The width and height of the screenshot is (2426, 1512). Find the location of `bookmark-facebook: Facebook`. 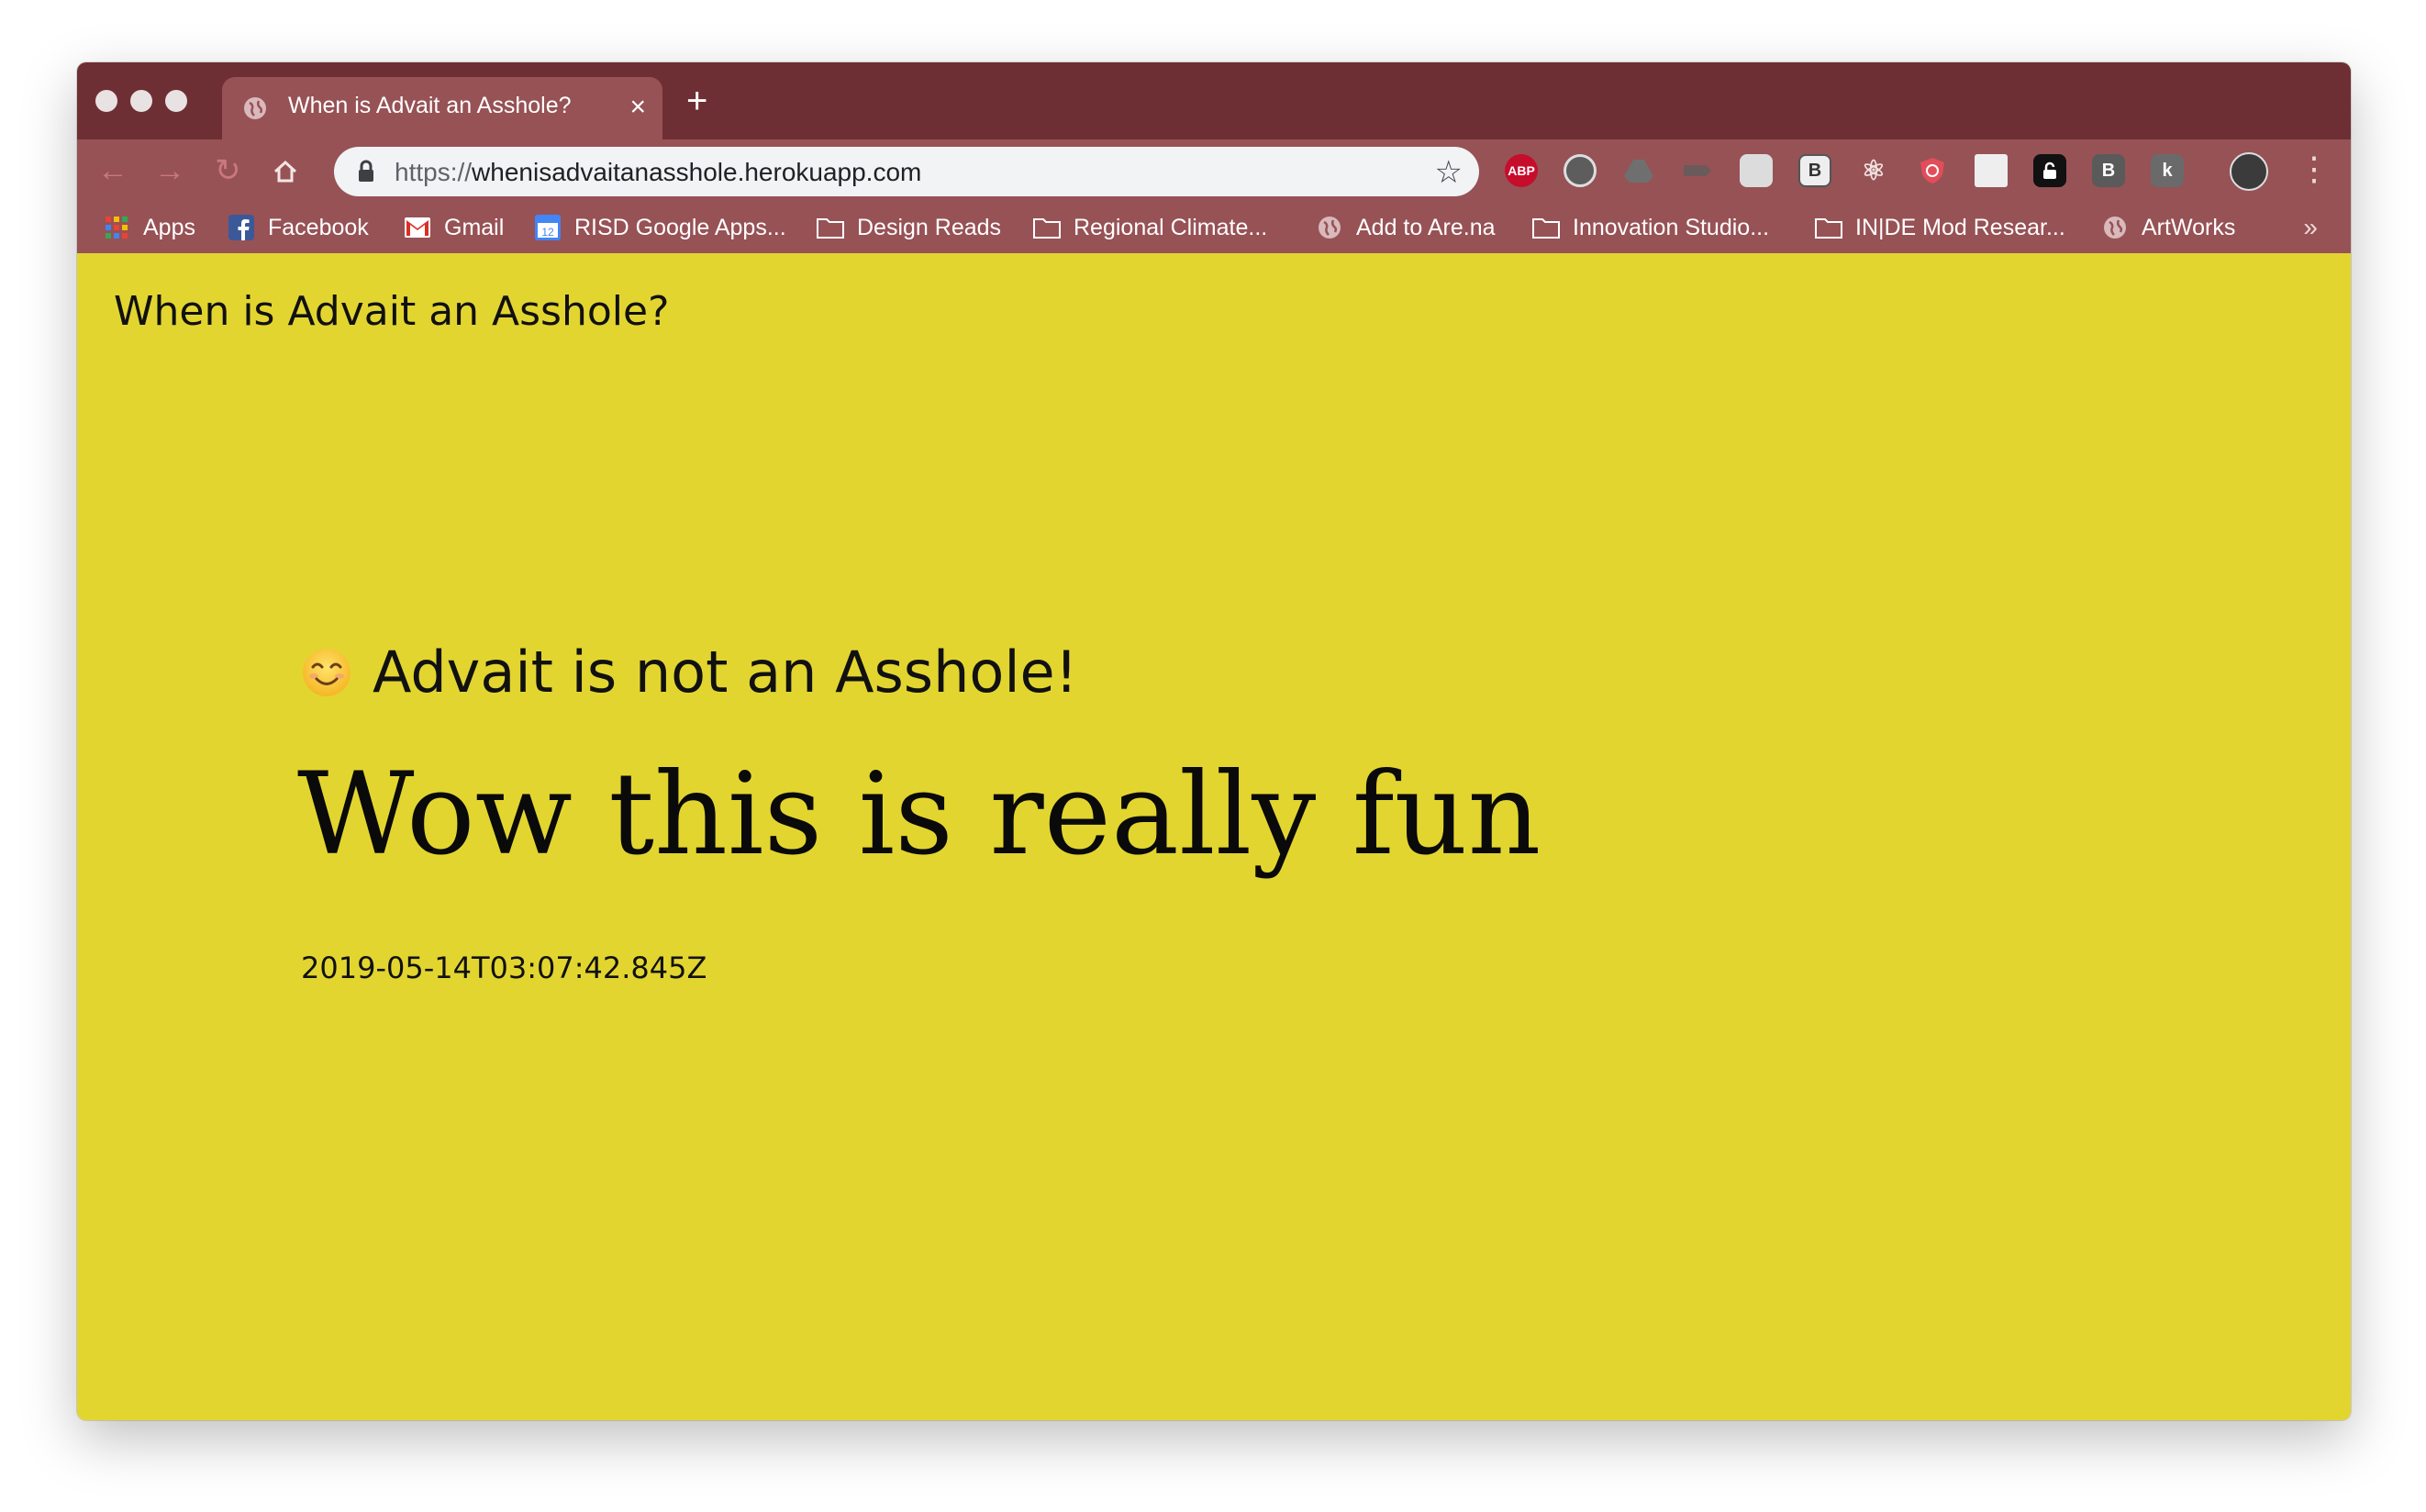

bookmark-facebook: Facebook is located at coordinates (298, 227).